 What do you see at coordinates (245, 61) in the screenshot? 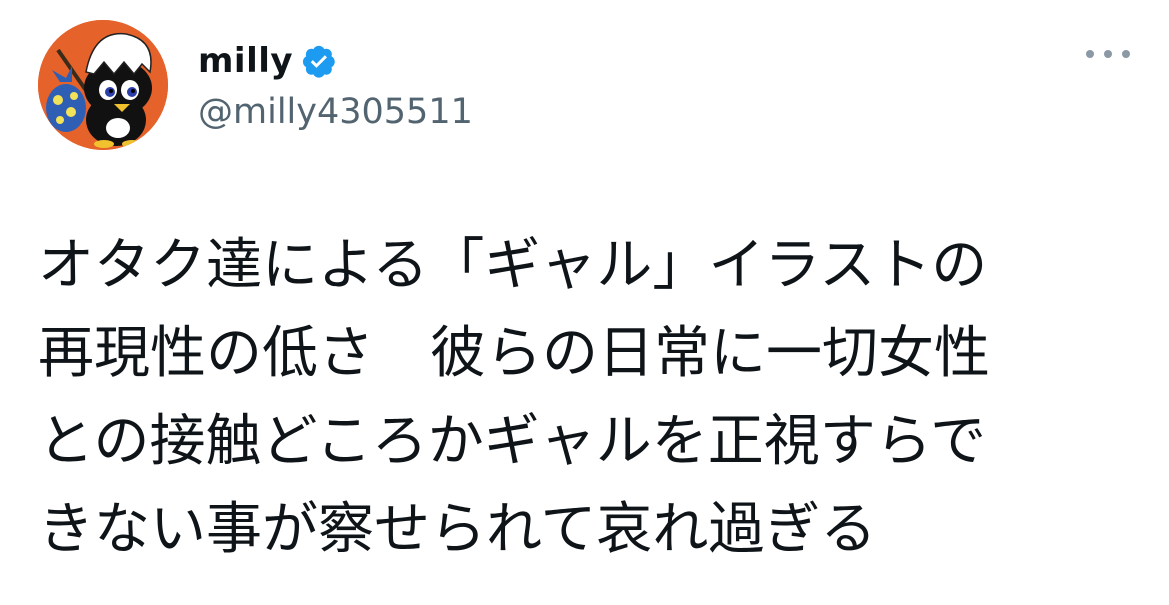
I see `display-name: milly` at bounding box center [245, 61].